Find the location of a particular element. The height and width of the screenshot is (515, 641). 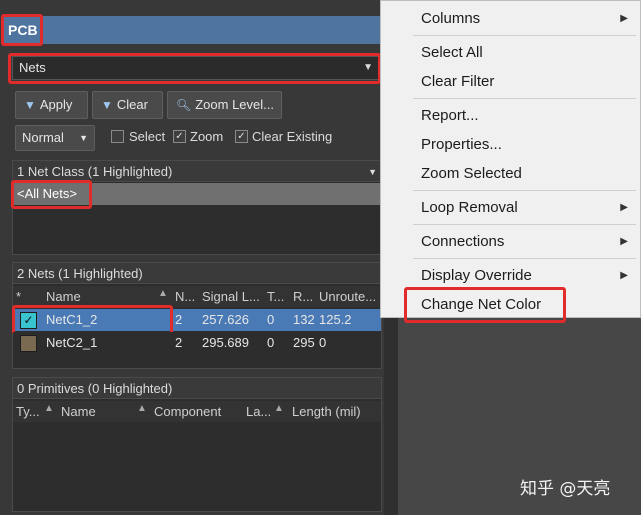

zoom-checkbox: ✓ is located at coordinates (179, 136).